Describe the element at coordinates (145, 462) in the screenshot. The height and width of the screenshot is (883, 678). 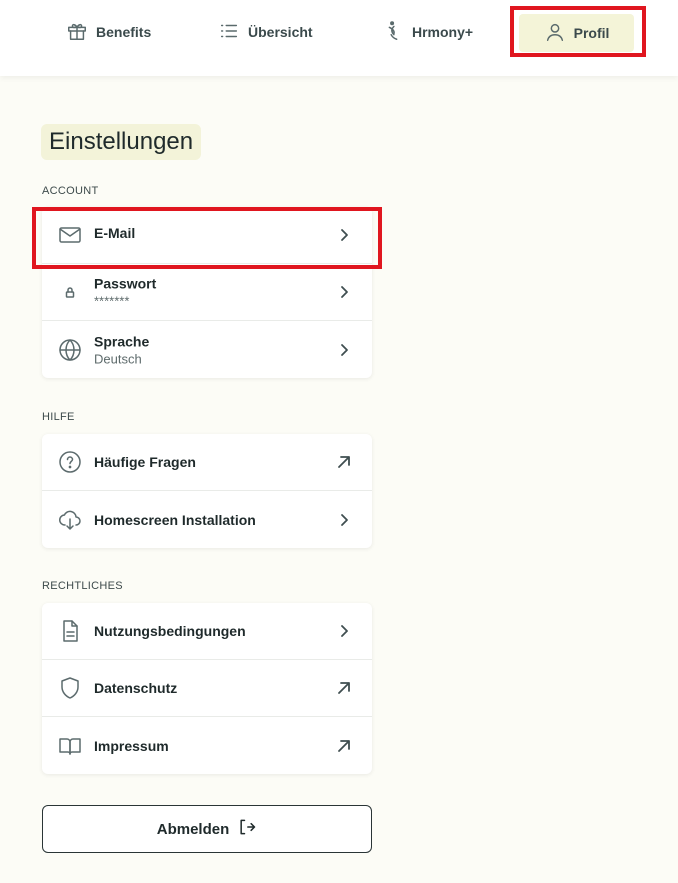
I see `faq-title: Häufige Fragen` at that location.